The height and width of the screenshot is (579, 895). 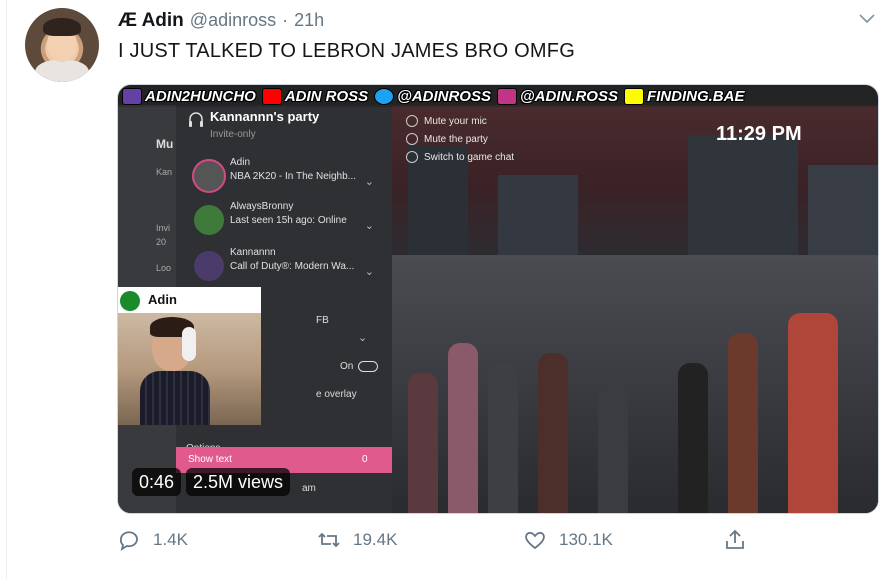 I want to click on party-title: Kannannn's party, so click(x=265, y=116).